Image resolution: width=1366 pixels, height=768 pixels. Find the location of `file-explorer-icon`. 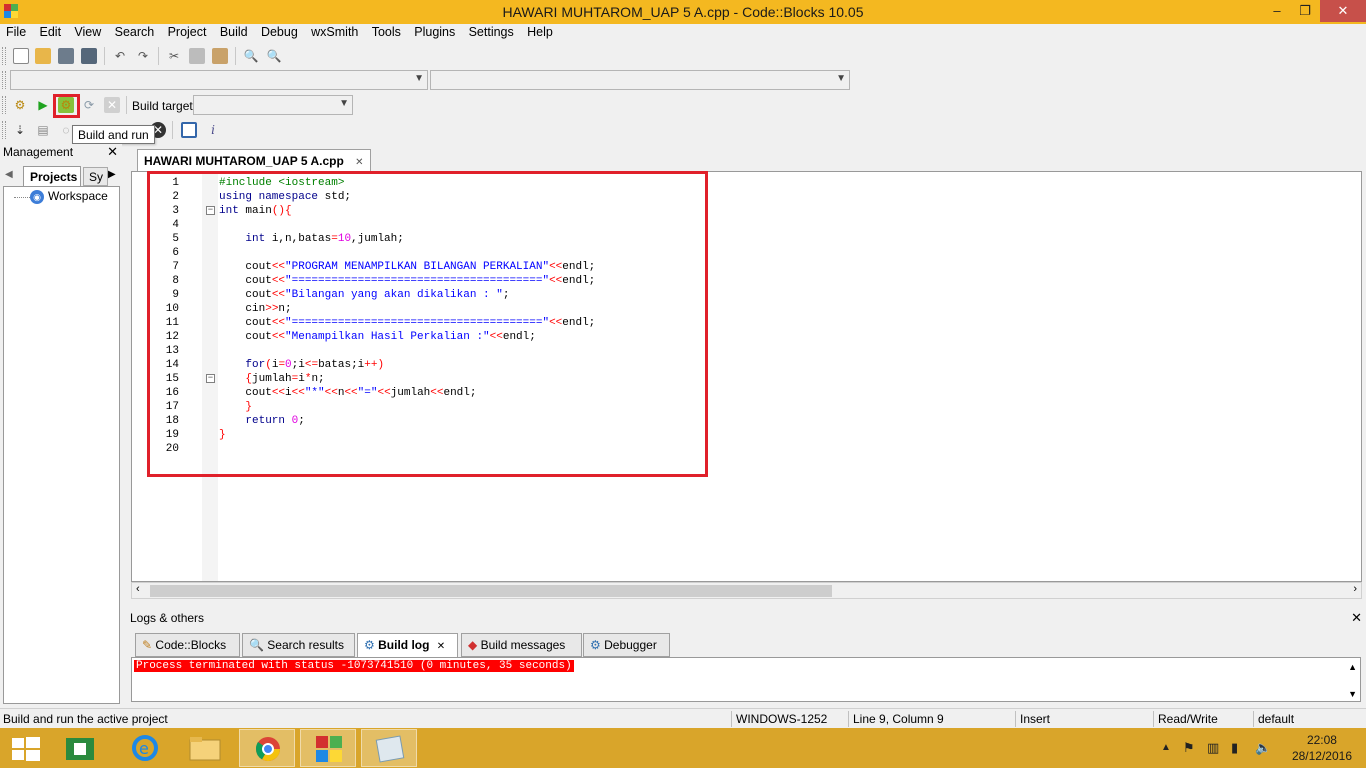

file-explorer-icon is located at coordinates (206, 748).